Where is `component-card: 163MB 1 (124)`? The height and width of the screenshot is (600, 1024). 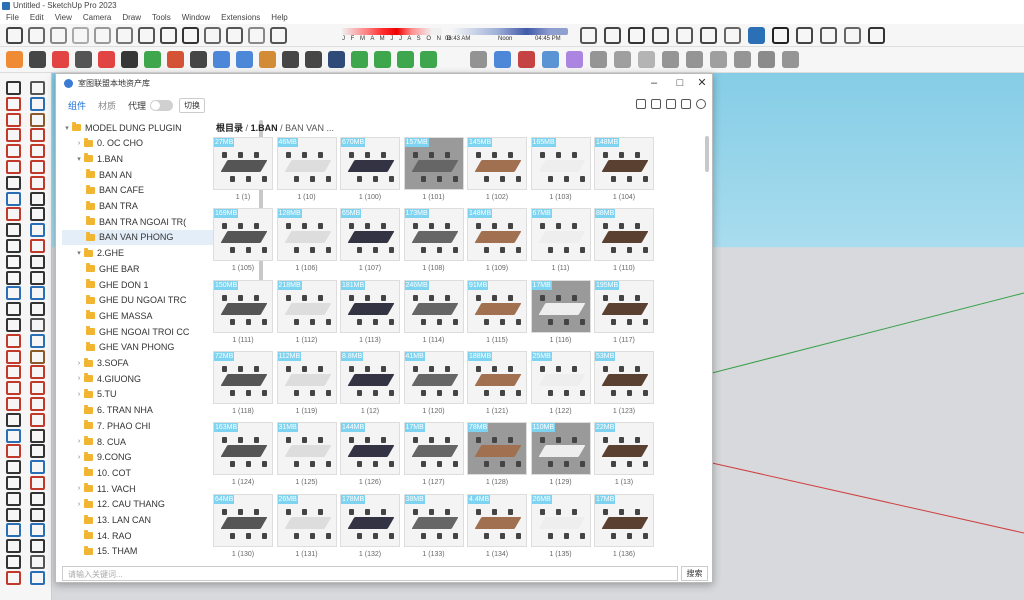 component-card: 163MB 1 (124) is located at coordinates (243, 454).